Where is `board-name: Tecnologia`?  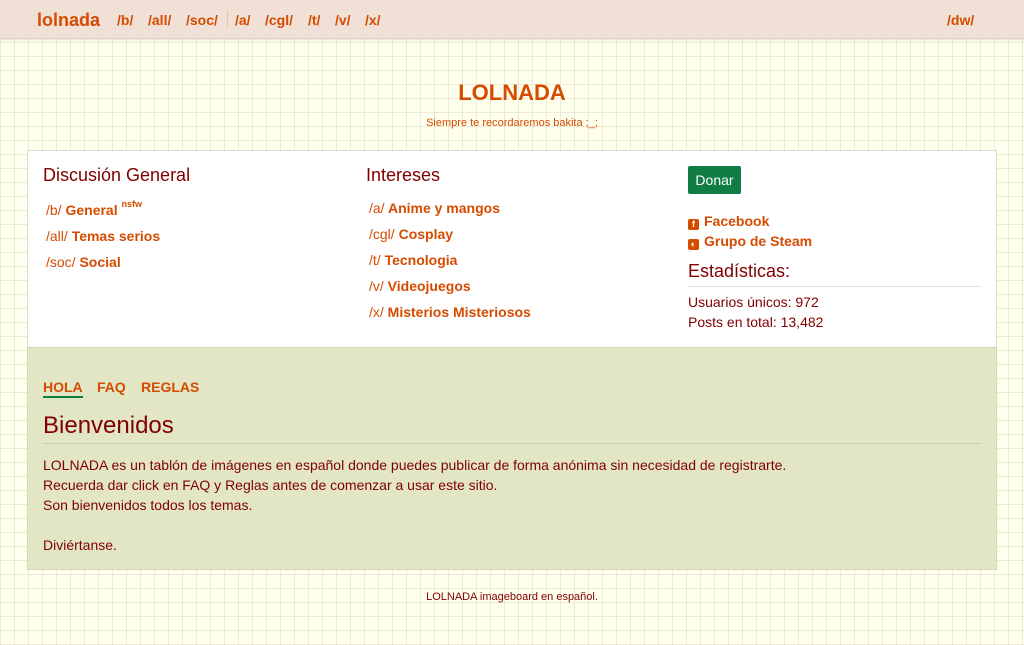
board-name: Tecnologia is located at coordinates (421, 260).